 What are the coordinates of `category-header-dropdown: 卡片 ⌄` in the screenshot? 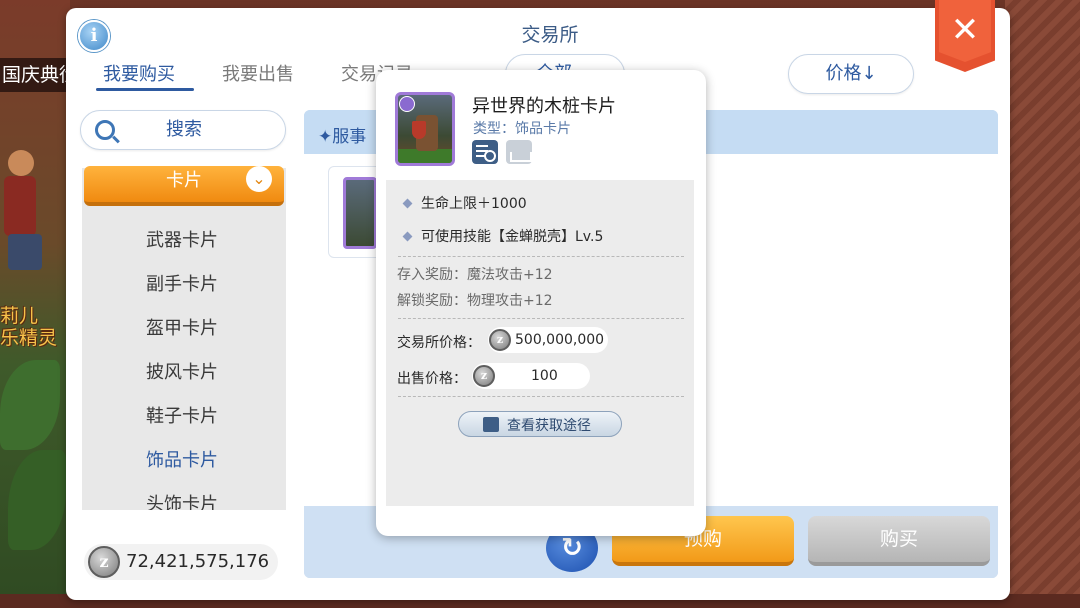 It's located at (184, 186).